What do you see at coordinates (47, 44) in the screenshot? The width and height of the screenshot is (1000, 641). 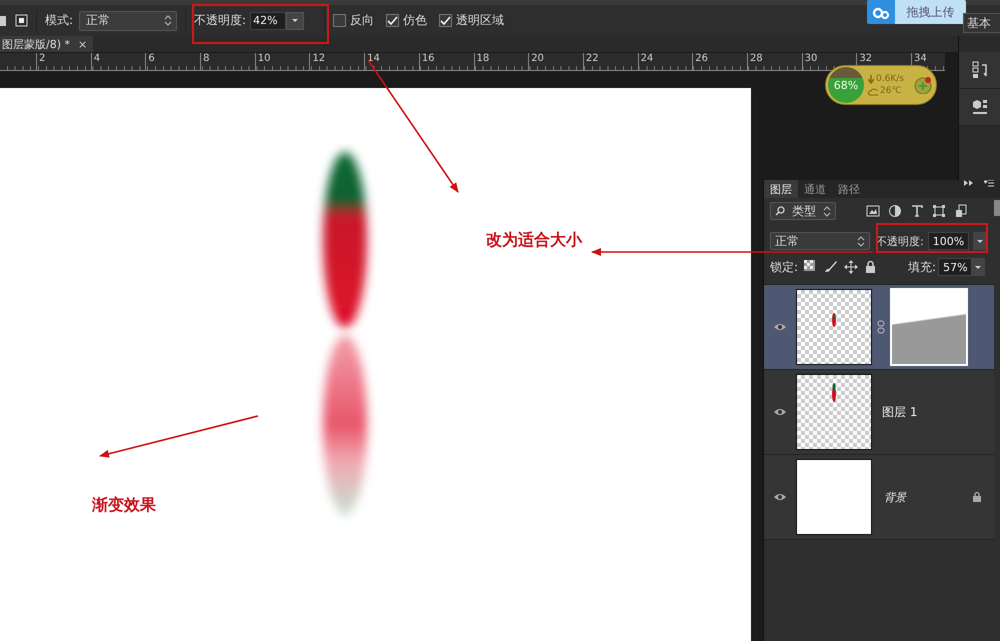 I see `document-tab: 图层蒙版/8) * ×` at bounding box center [47, 44].